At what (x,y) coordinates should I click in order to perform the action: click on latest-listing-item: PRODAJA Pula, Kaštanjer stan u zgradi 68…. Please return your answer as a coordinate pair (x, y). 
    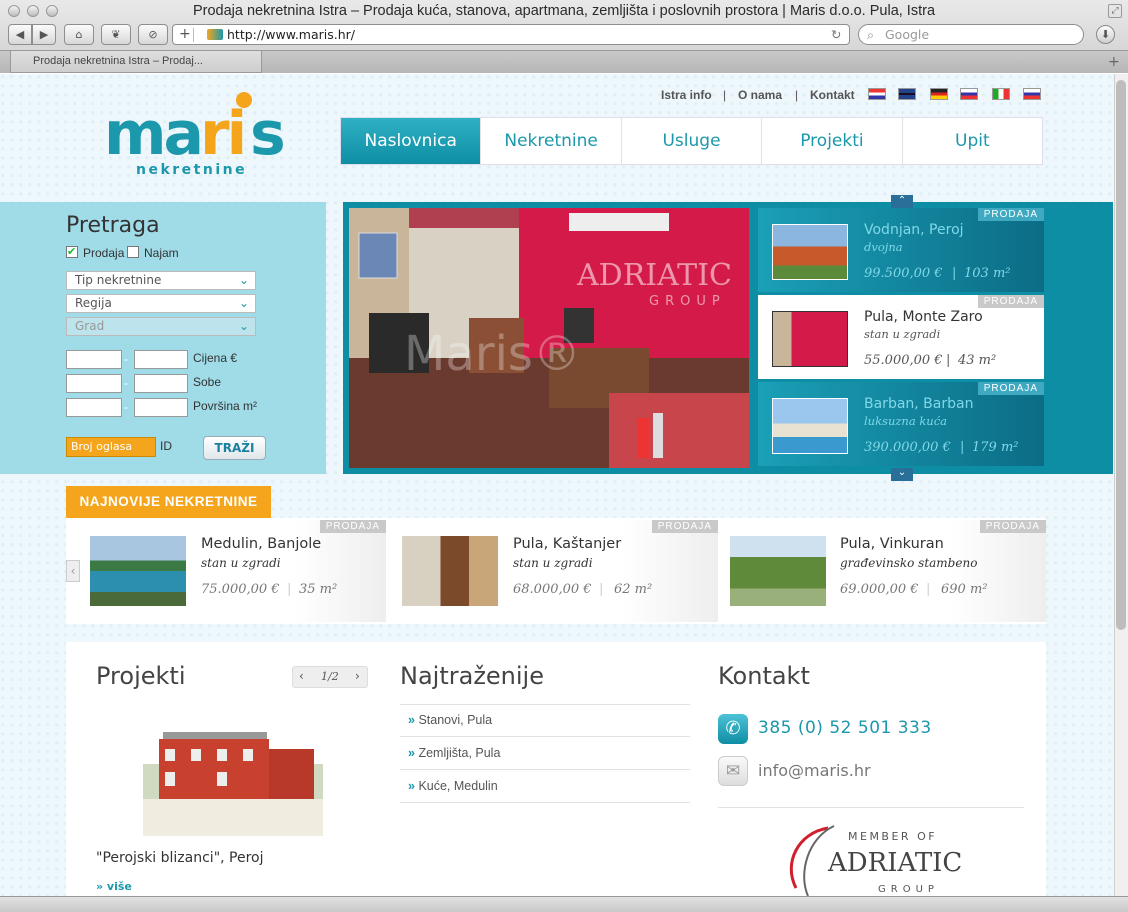
    Looking at the image, I should click on (558, 571).